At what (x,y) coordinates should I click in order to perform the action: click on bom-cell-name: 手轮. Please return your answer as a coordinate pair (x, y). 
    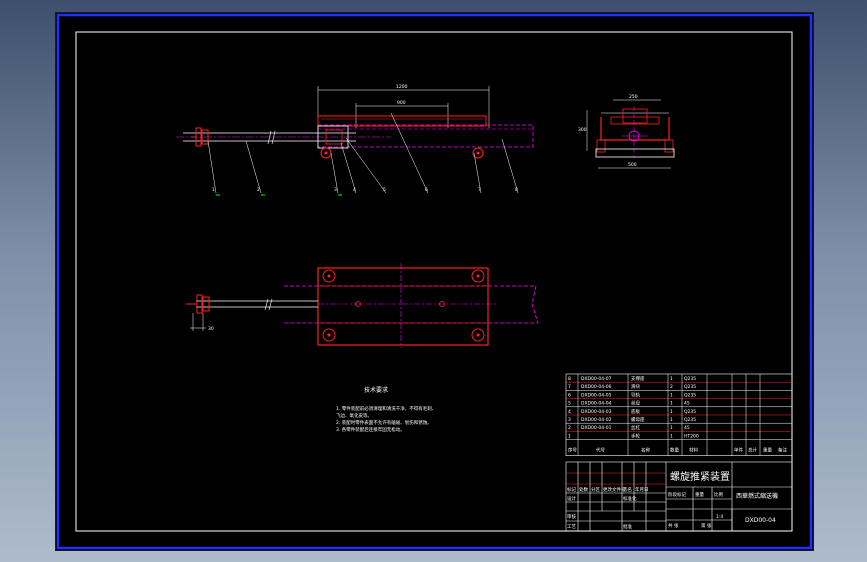
    Looking at the image, I should click on (635, 435).